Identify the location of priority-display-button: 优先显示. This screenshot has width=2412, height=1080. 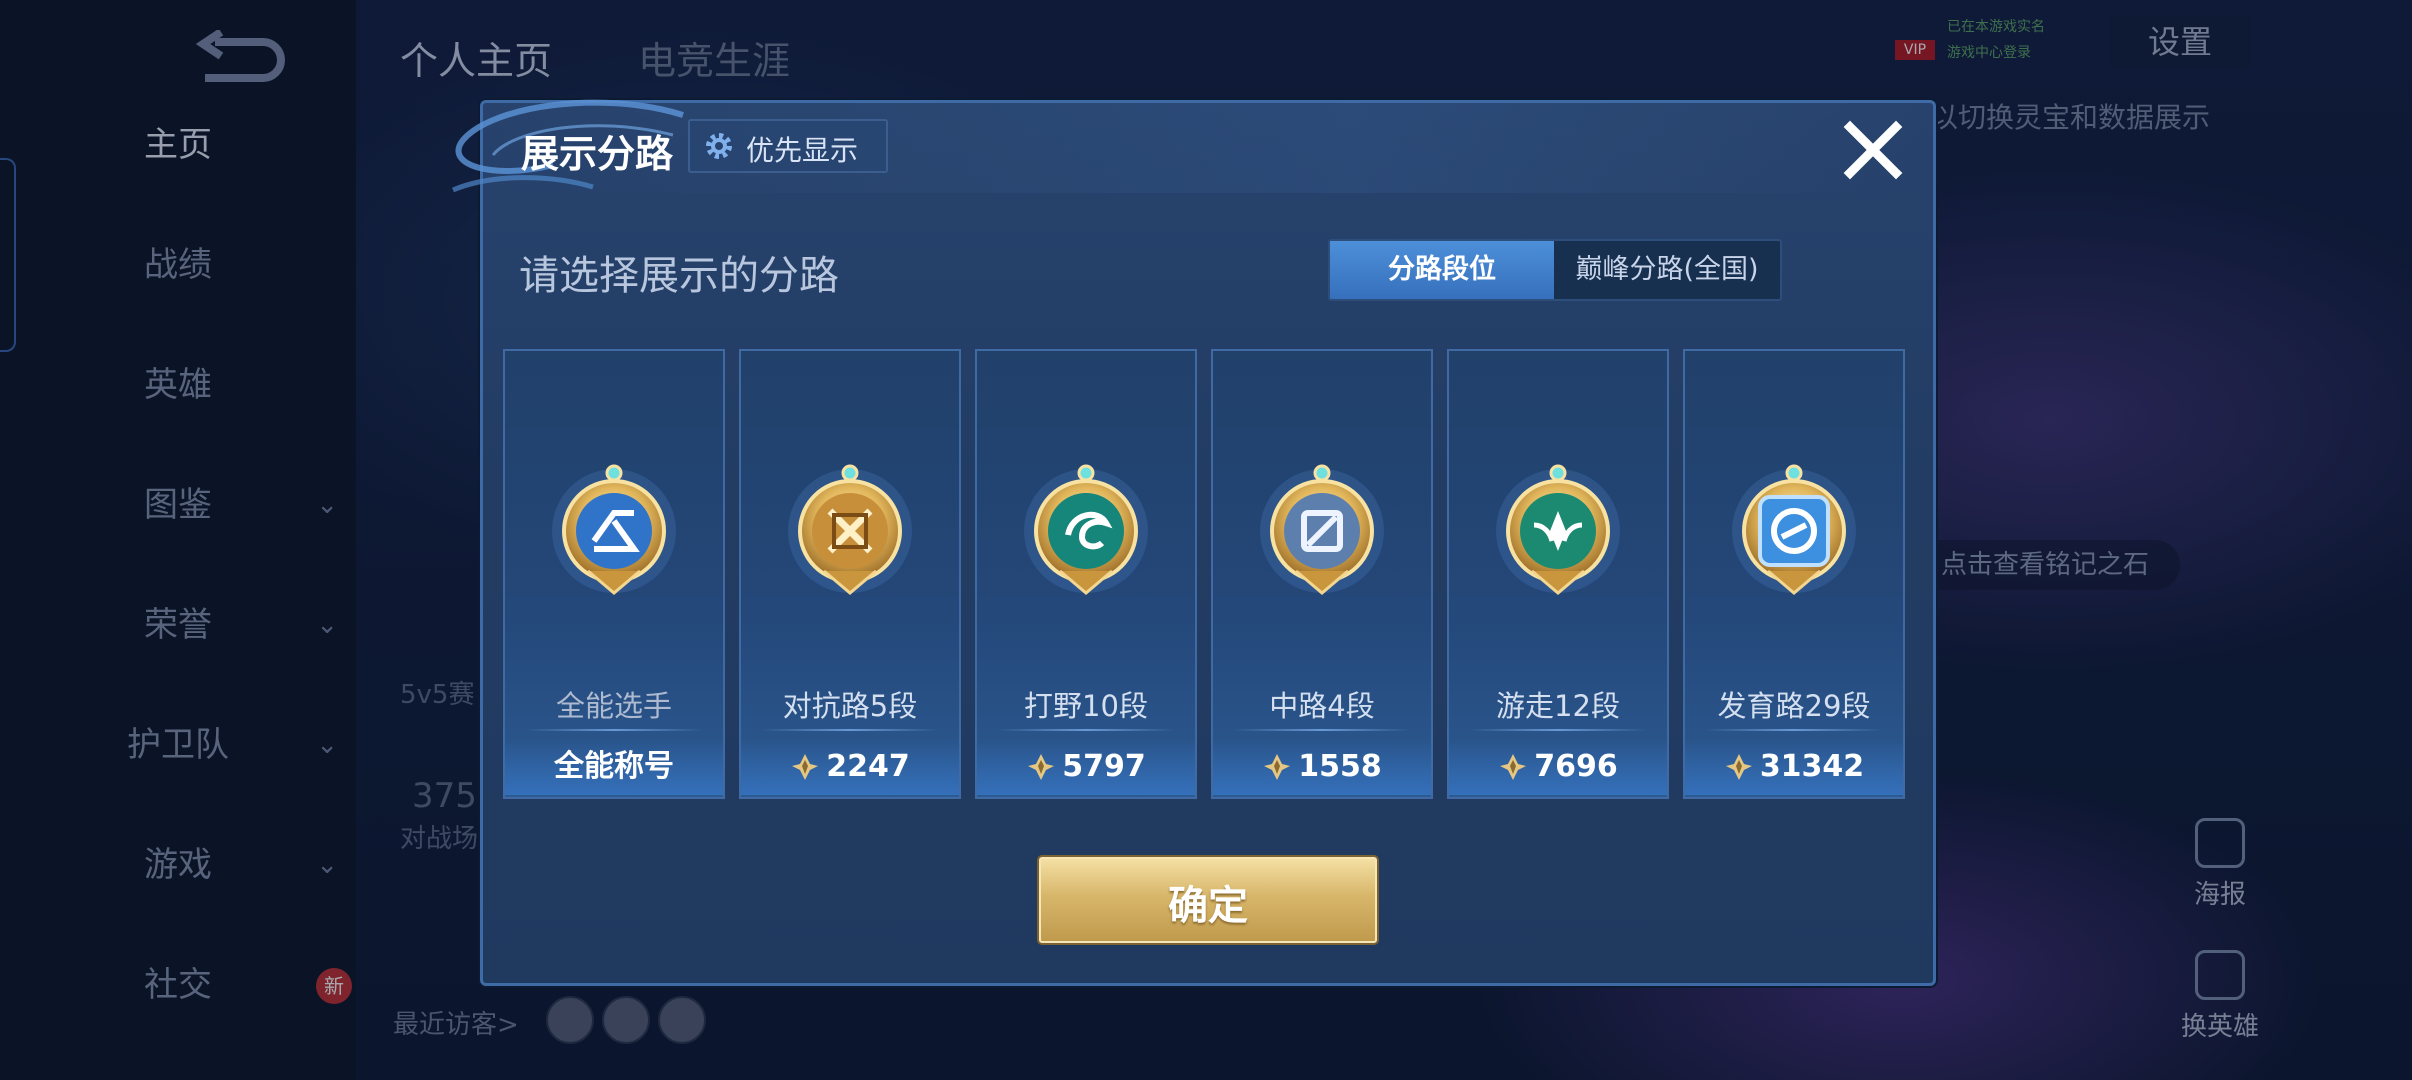
(788, 146).